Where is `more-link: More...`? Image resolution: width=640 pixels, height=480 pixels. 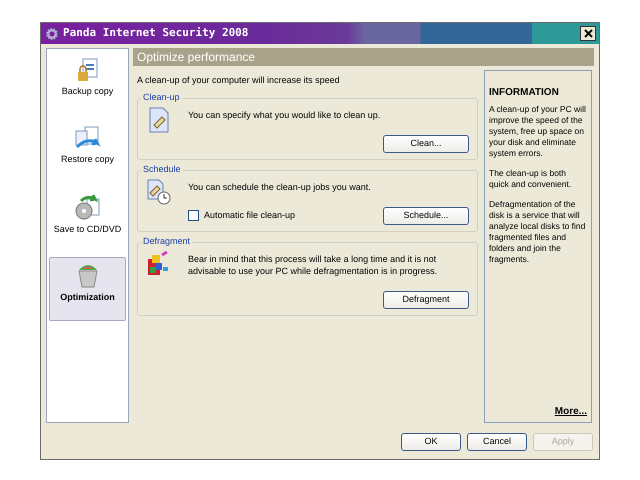 more-link: More... is located at coordinates (570, 411).